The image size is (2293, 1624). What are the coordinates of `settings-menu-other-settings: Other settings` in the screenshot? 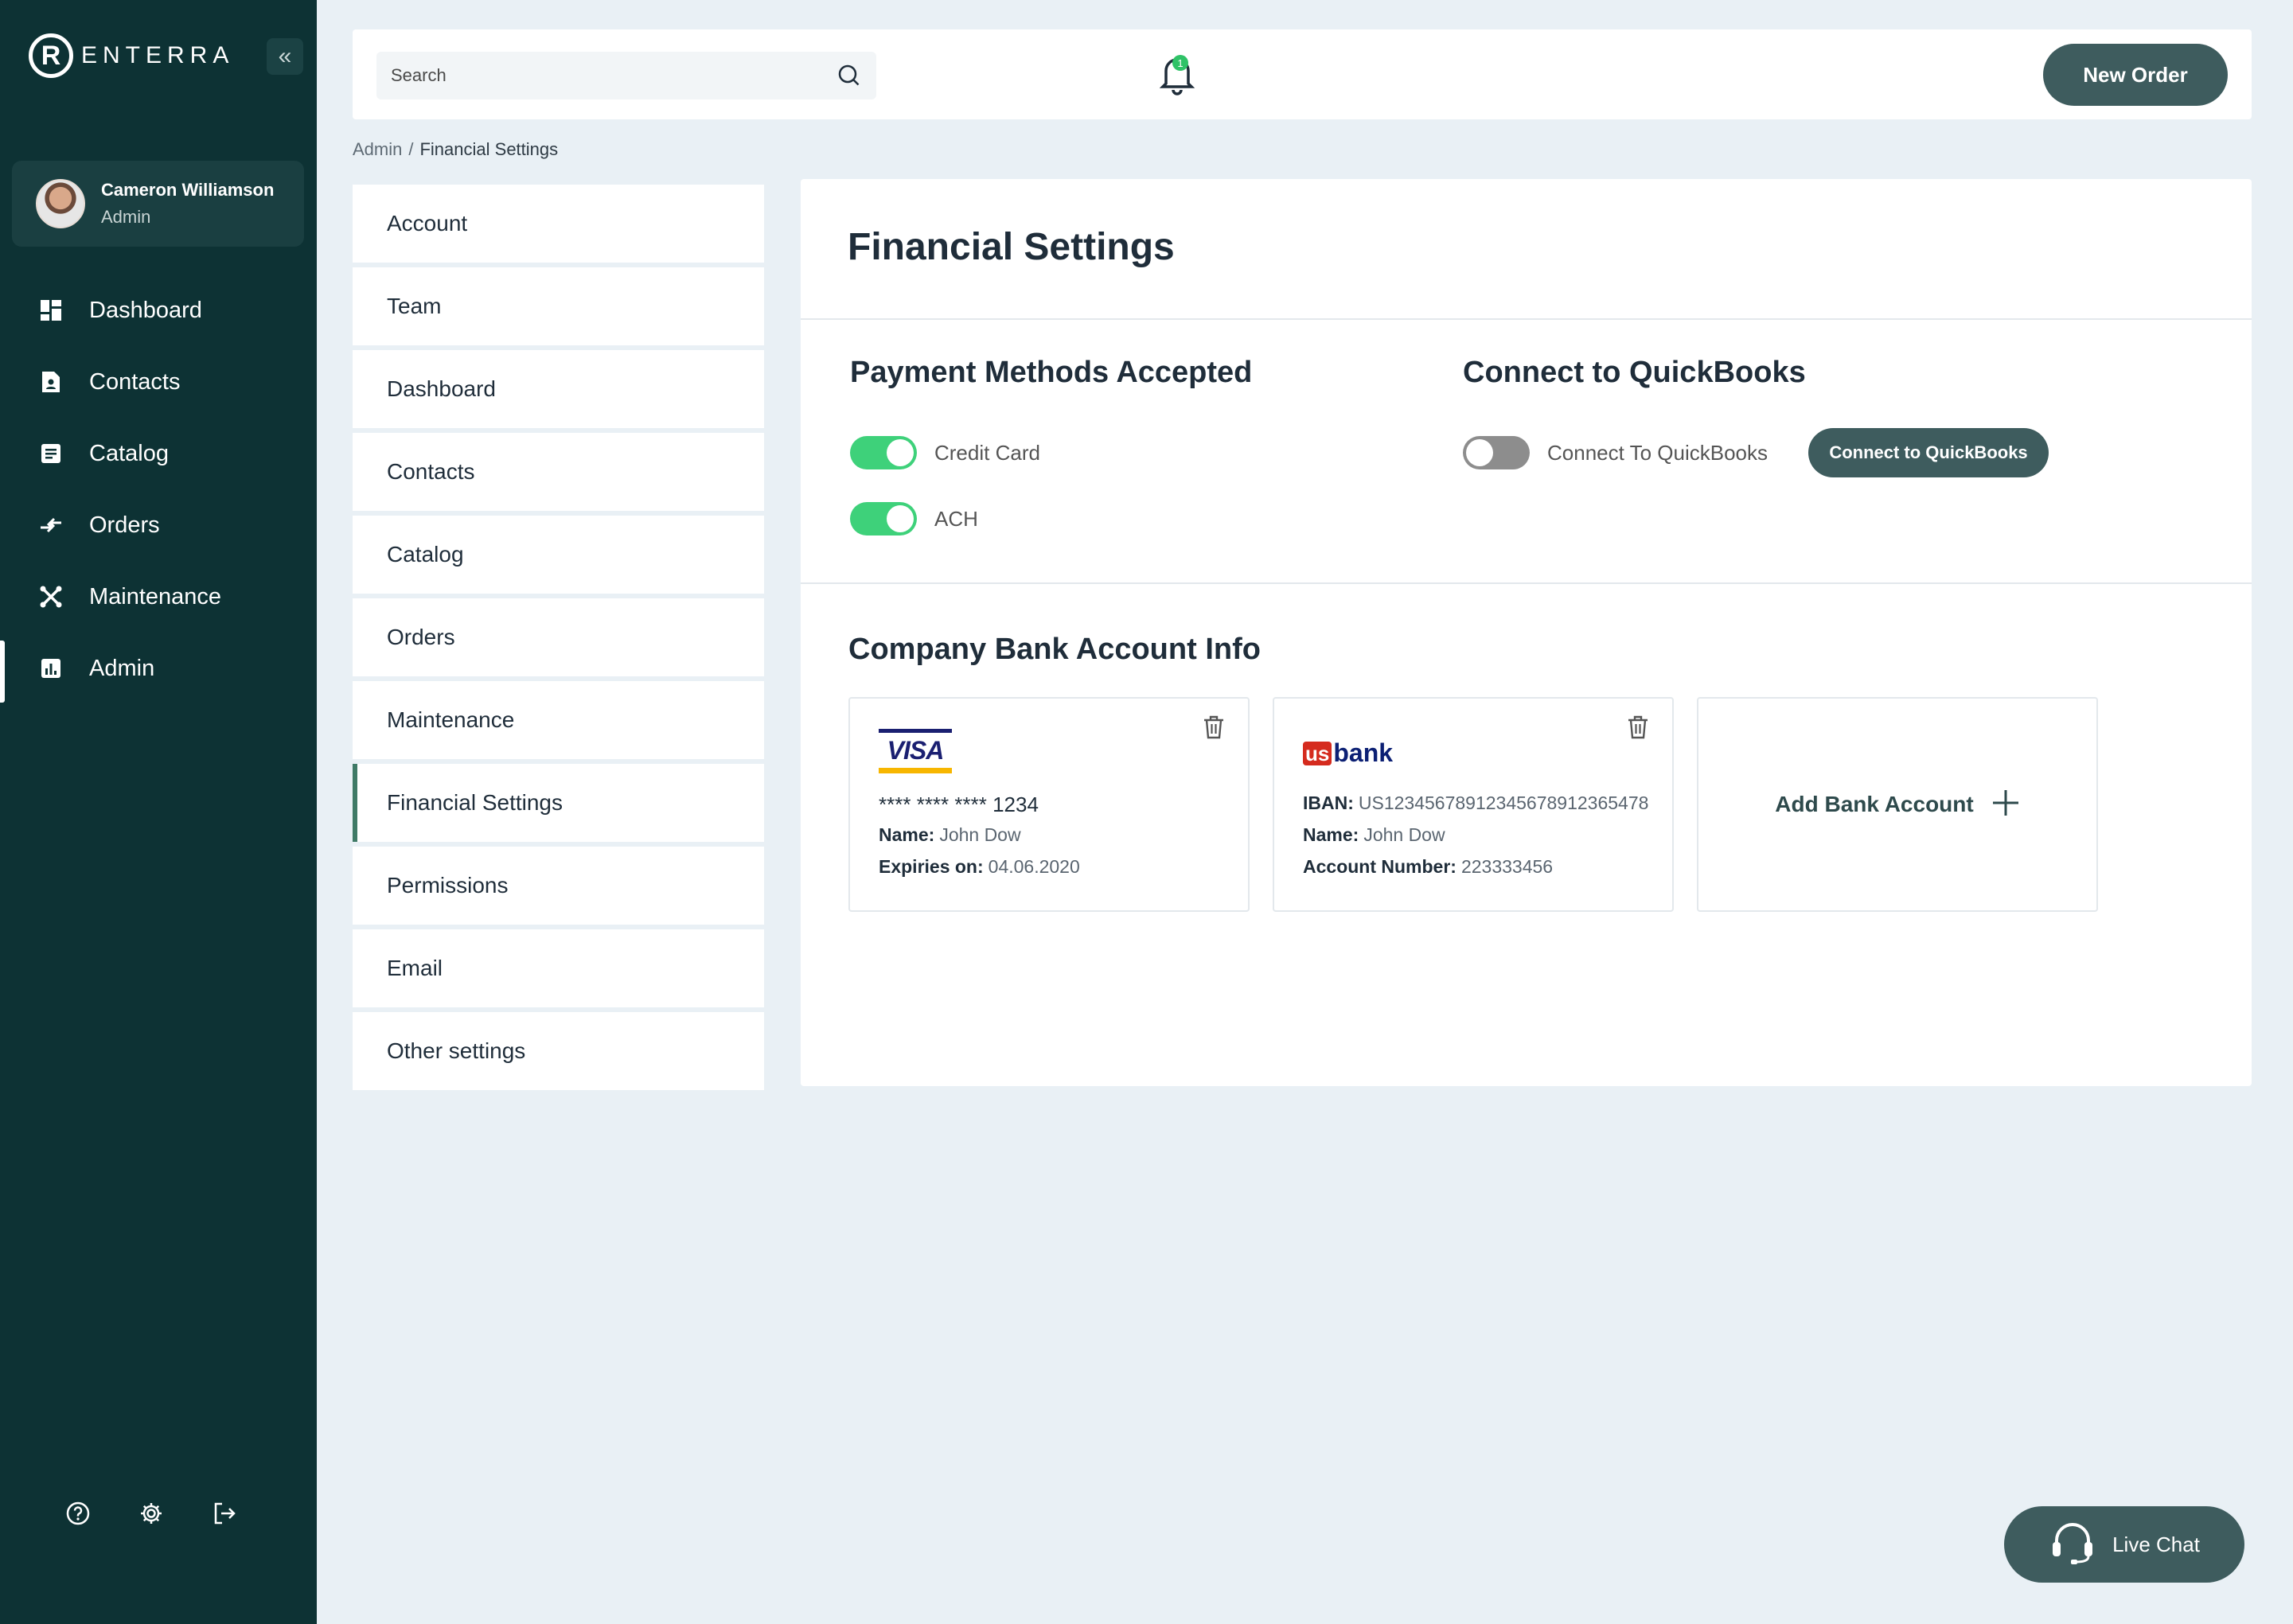 It's located at (559, 1051).